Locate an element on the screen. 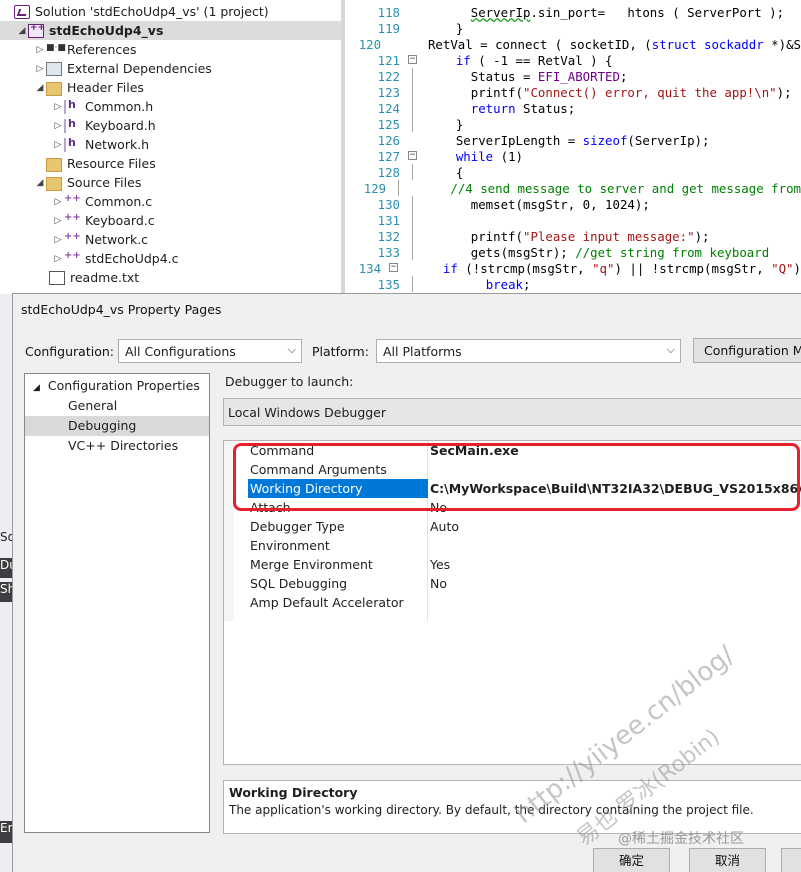 The image size is (801, 872). solution-item-label: Common.c is located at coordinates (119, 201).